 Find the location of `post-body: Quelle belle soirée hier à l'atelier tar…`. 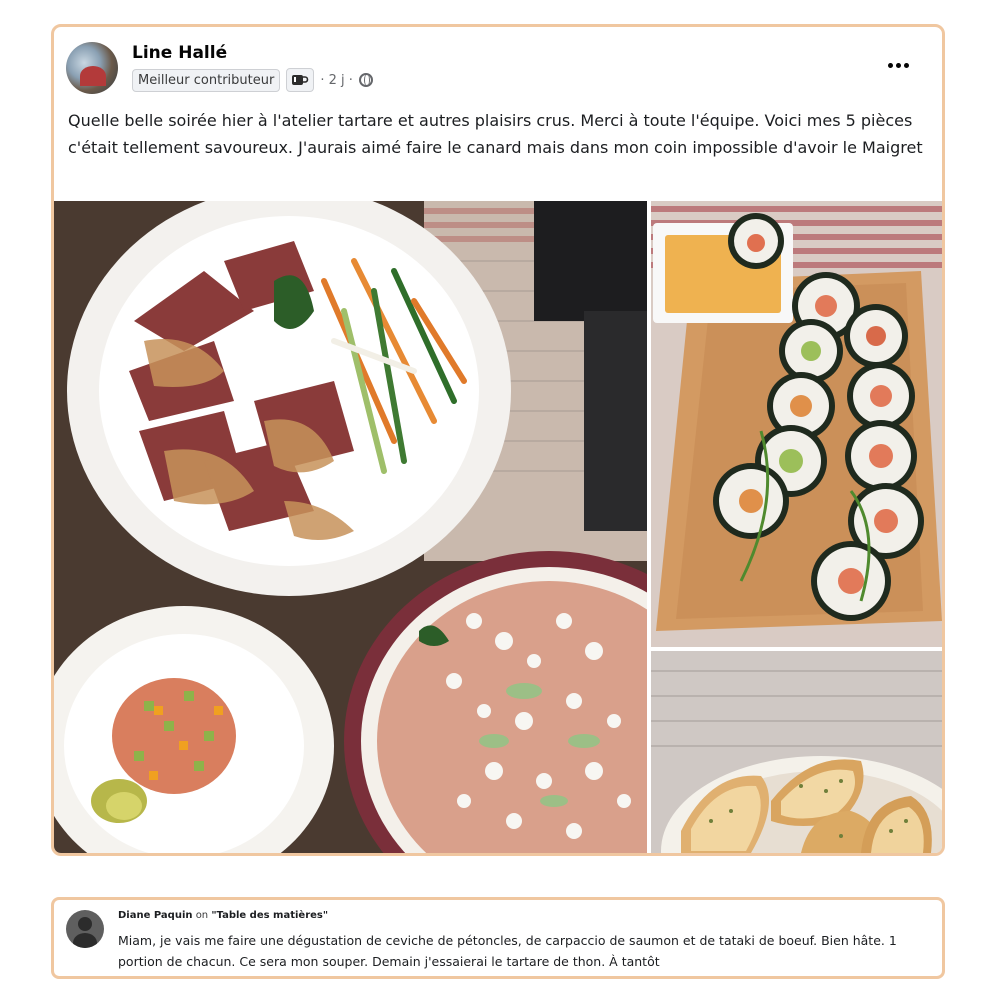

post-body: Quelle belle soirée hier à l'atelier tar… is located at coordinates (495, 134).